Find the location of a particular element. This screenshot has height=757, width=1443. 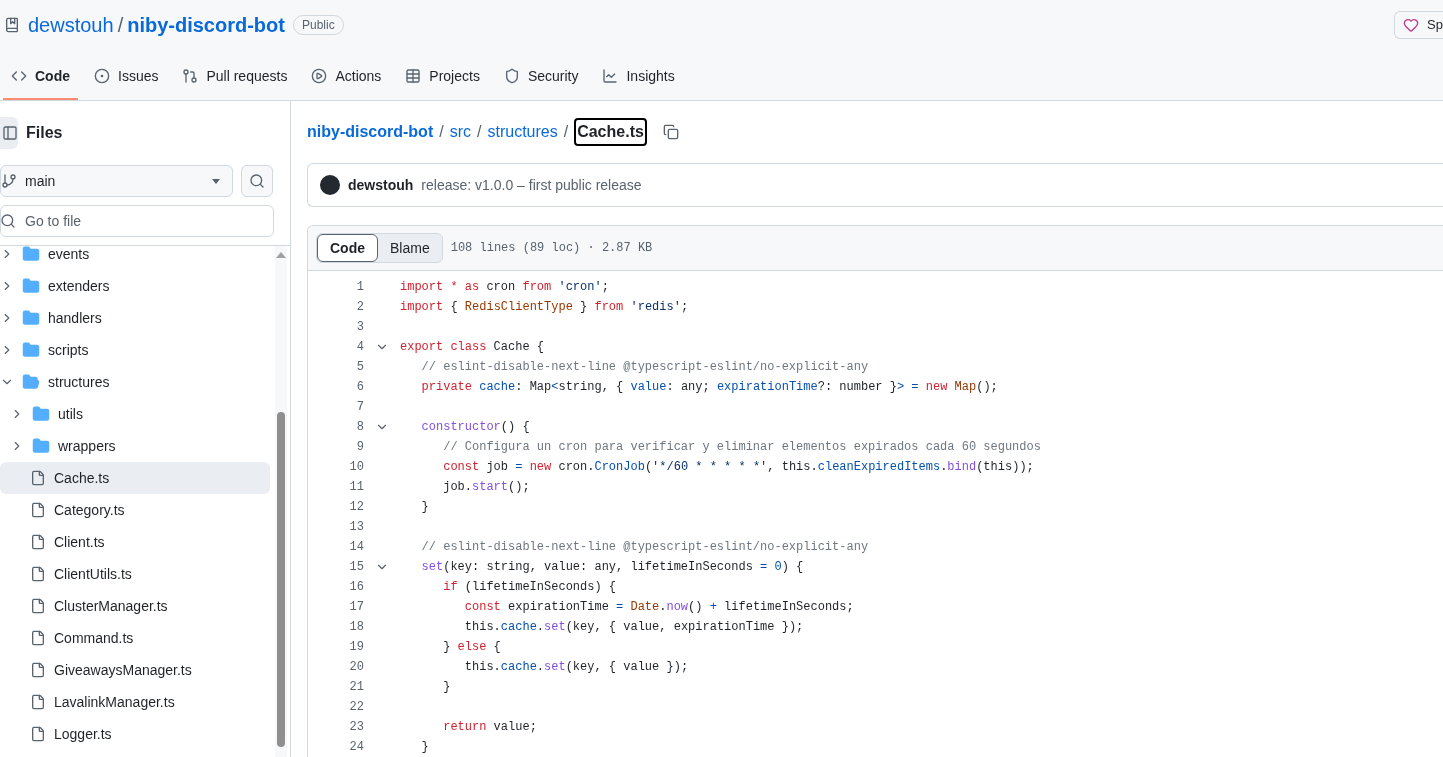

line-number: 11 is located at coordinates (336, 487).